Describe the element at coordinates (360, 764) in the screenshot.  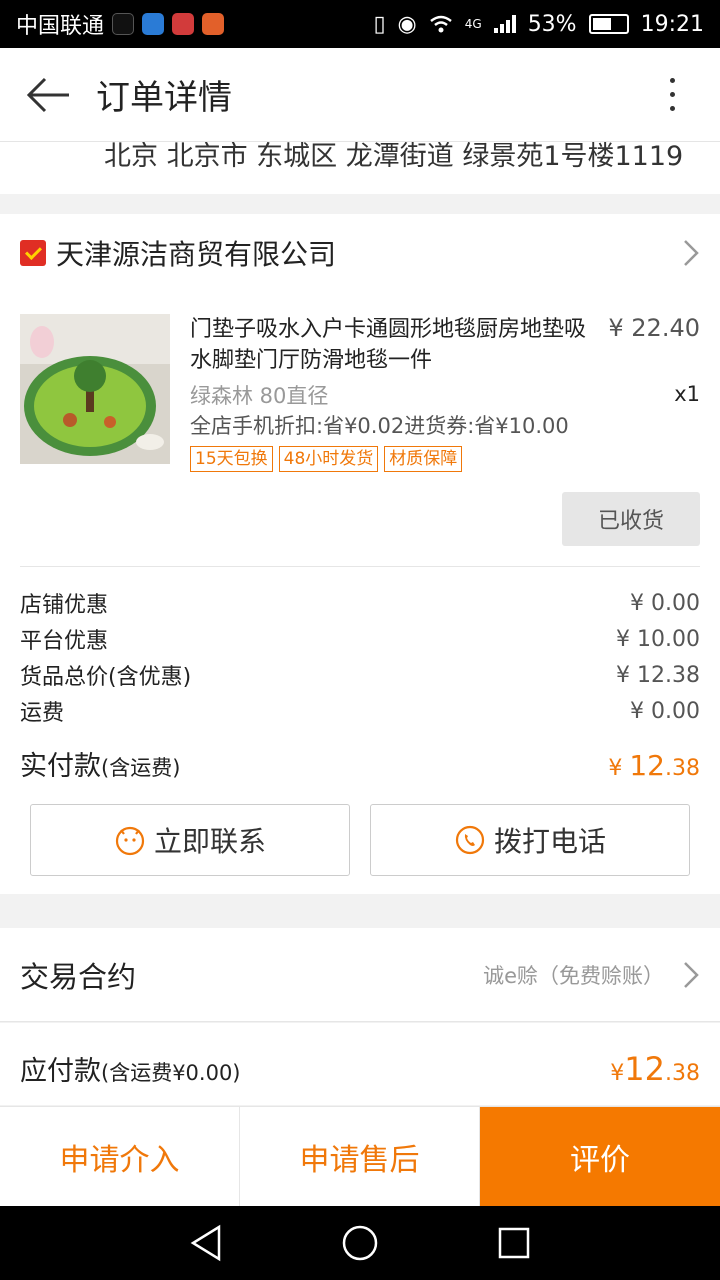
I see `actual-paid-row: 实付款 (含运费) ¥ 12.38` at that location.